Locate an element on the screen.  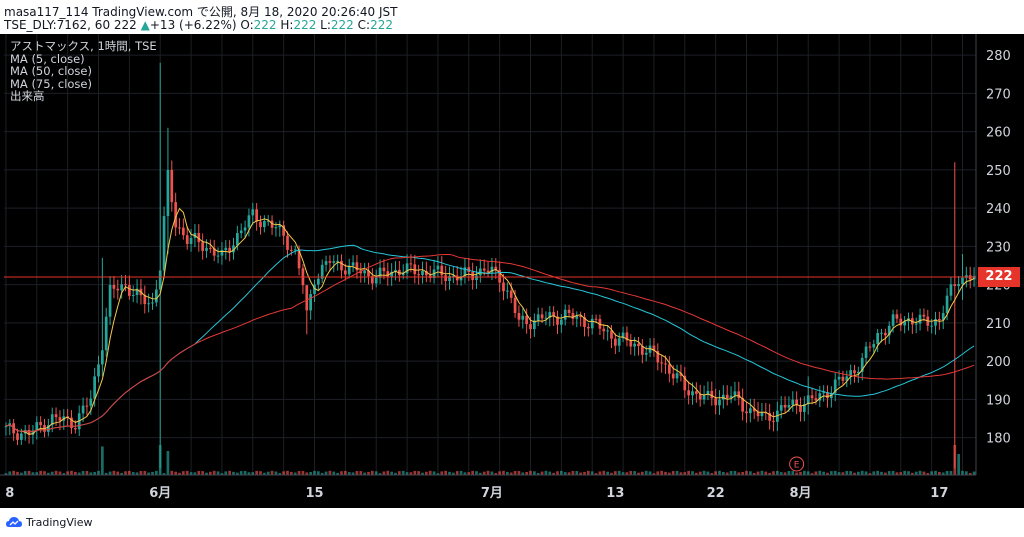
y-tick-label: 270 is located at coordinates (998, 94).